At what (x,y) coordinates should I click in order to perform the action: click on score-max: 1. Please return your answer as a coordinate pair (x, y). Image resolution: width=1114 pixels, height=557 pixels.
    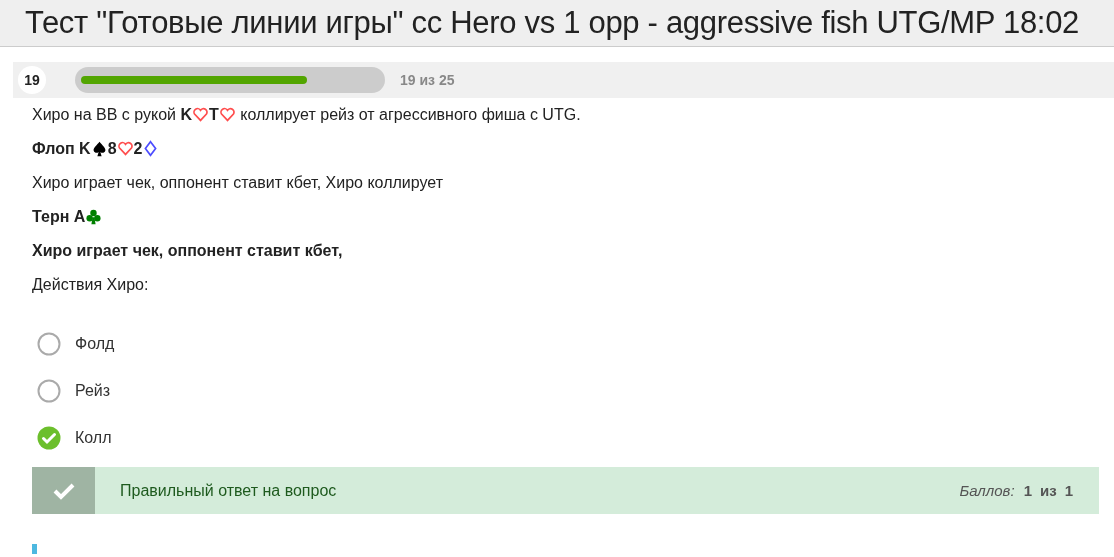
    Looking at the image, I should click on (1068, 490).